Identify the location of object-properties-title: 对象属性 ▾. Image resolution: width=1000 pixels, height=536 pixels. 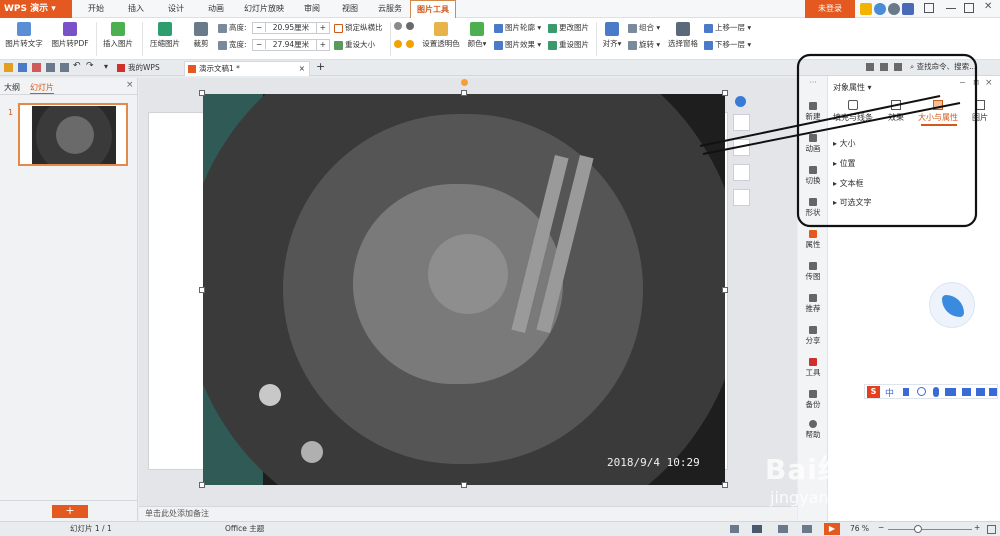
(852, 87).